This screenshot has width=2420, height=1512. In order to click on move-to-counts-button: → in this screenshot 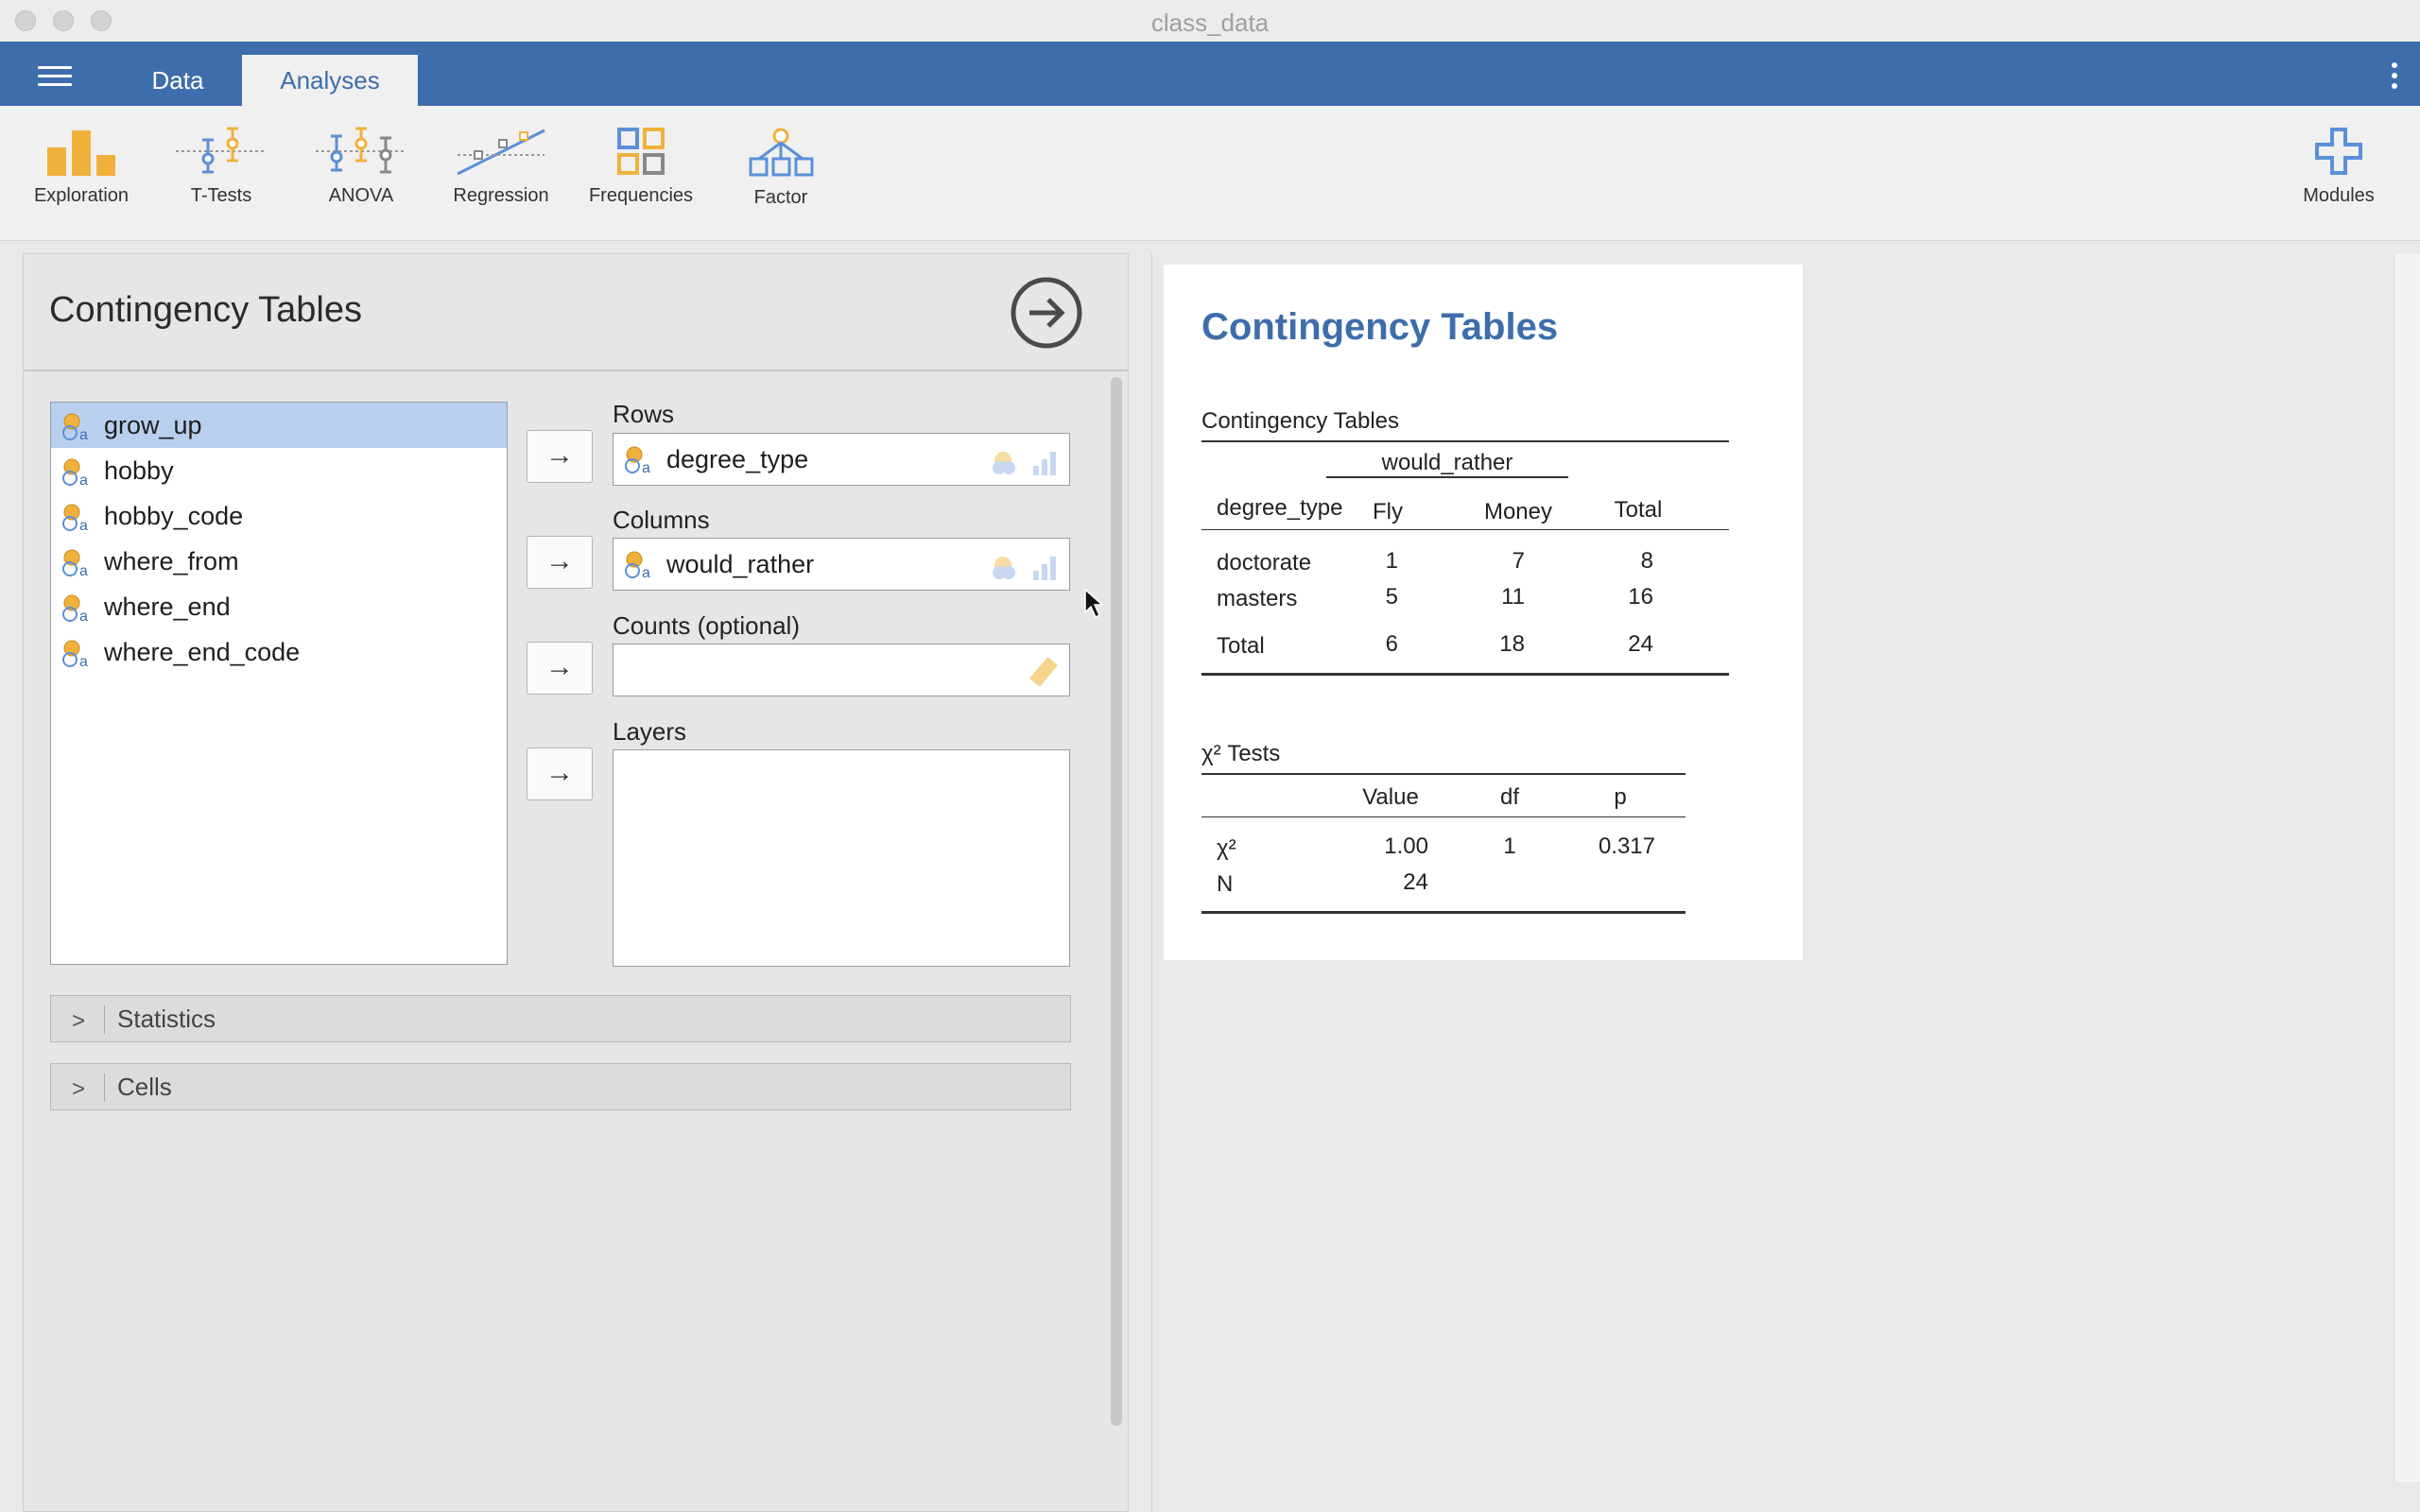, I will do `click(560, 668)`.